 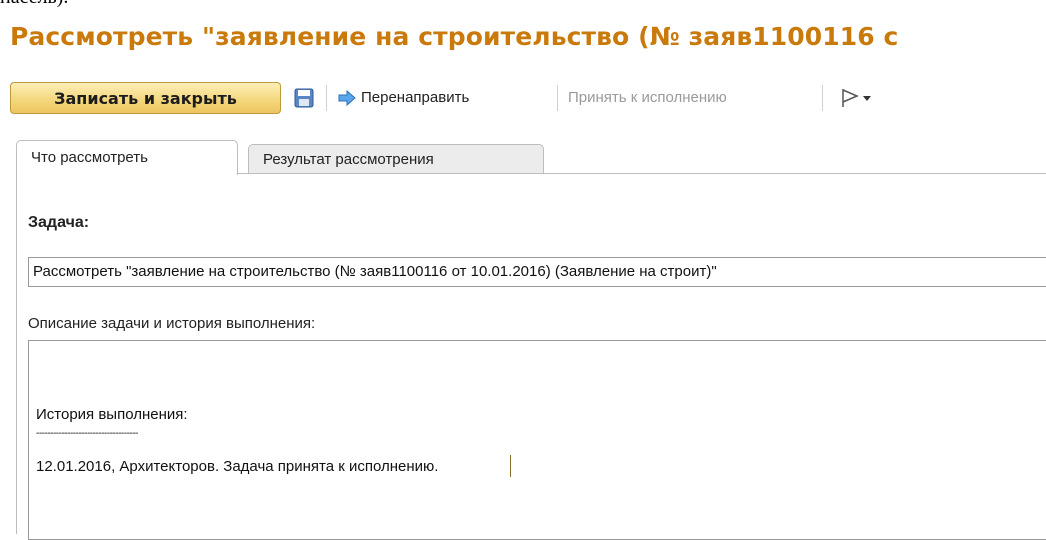 What do you see at coordinates (510, 466) in the screenshot?
I see `text-cursor` at bounding box center [510, 466].